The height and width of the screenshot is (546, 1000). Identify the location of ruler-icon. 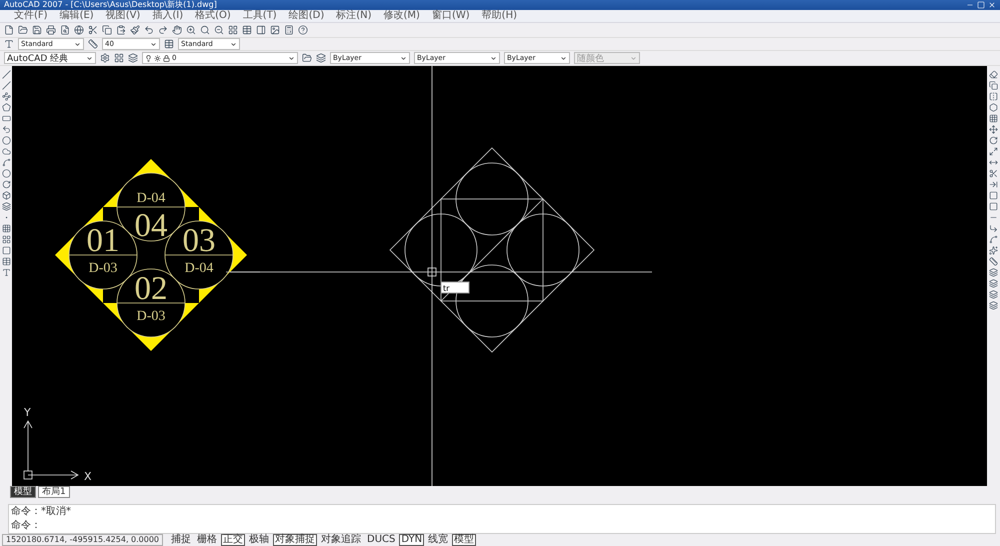
(993, 261).